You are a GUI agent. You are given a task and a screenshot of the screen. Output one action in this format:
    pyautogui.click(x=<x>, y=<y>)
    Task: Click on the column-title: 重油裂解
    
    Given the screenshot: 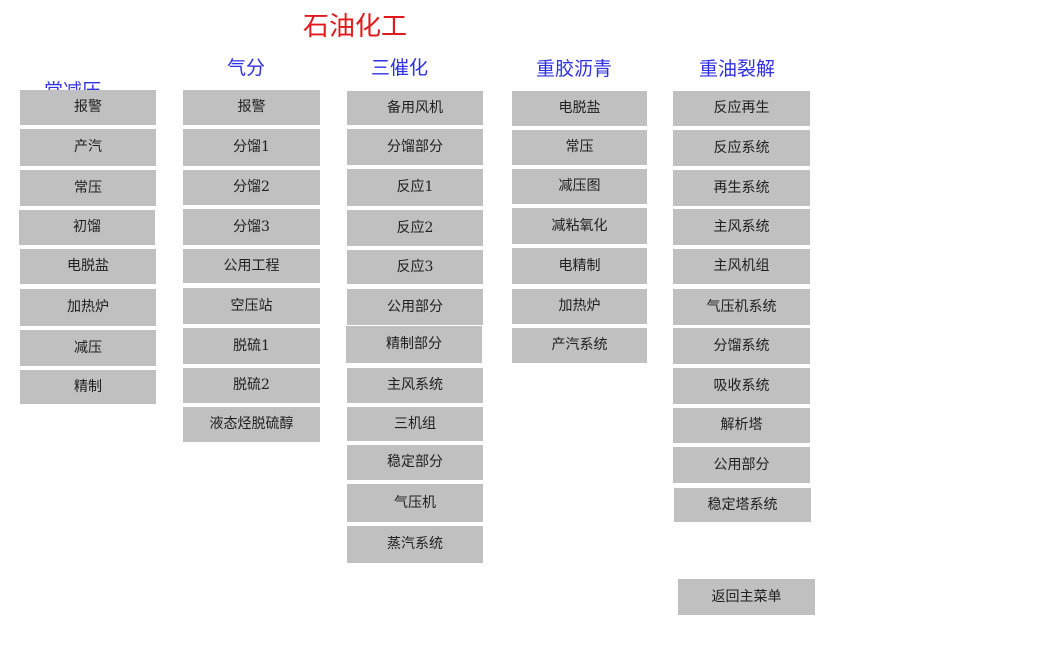 What is the action you would take?
    pyautogui.click(x=737, y=69)
    